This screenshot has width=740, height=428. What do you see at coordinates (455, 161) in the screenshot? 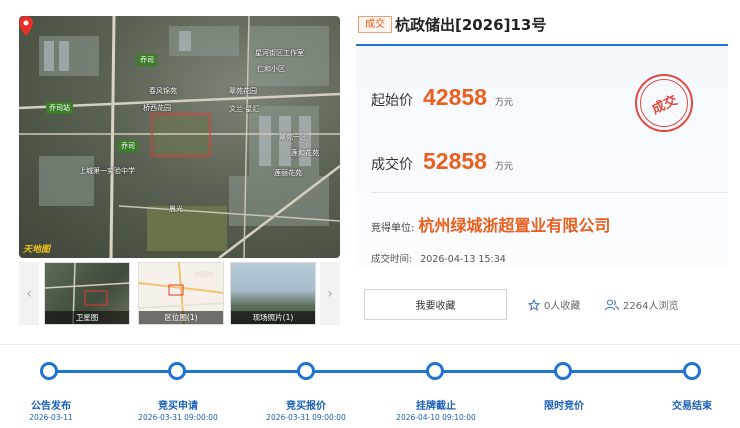
I see `deal-price-value: 52858` at bounding box center [455, 161].